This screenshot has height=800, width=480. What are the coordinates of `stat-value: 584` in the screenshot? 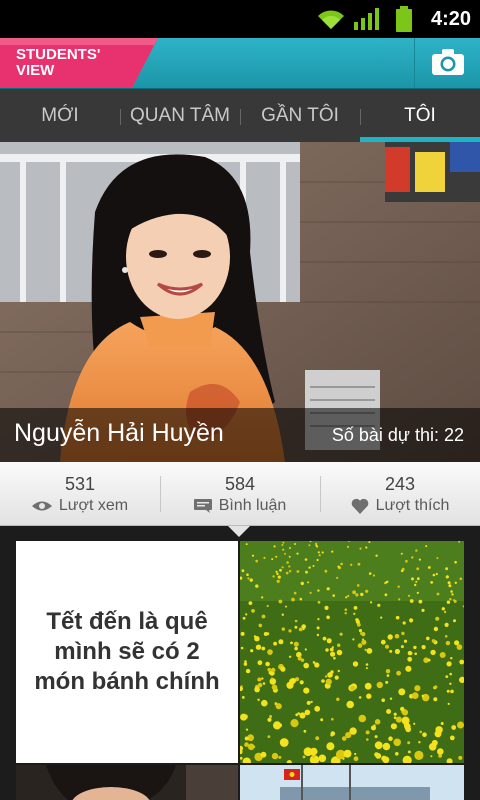 It's located at (240, 484).